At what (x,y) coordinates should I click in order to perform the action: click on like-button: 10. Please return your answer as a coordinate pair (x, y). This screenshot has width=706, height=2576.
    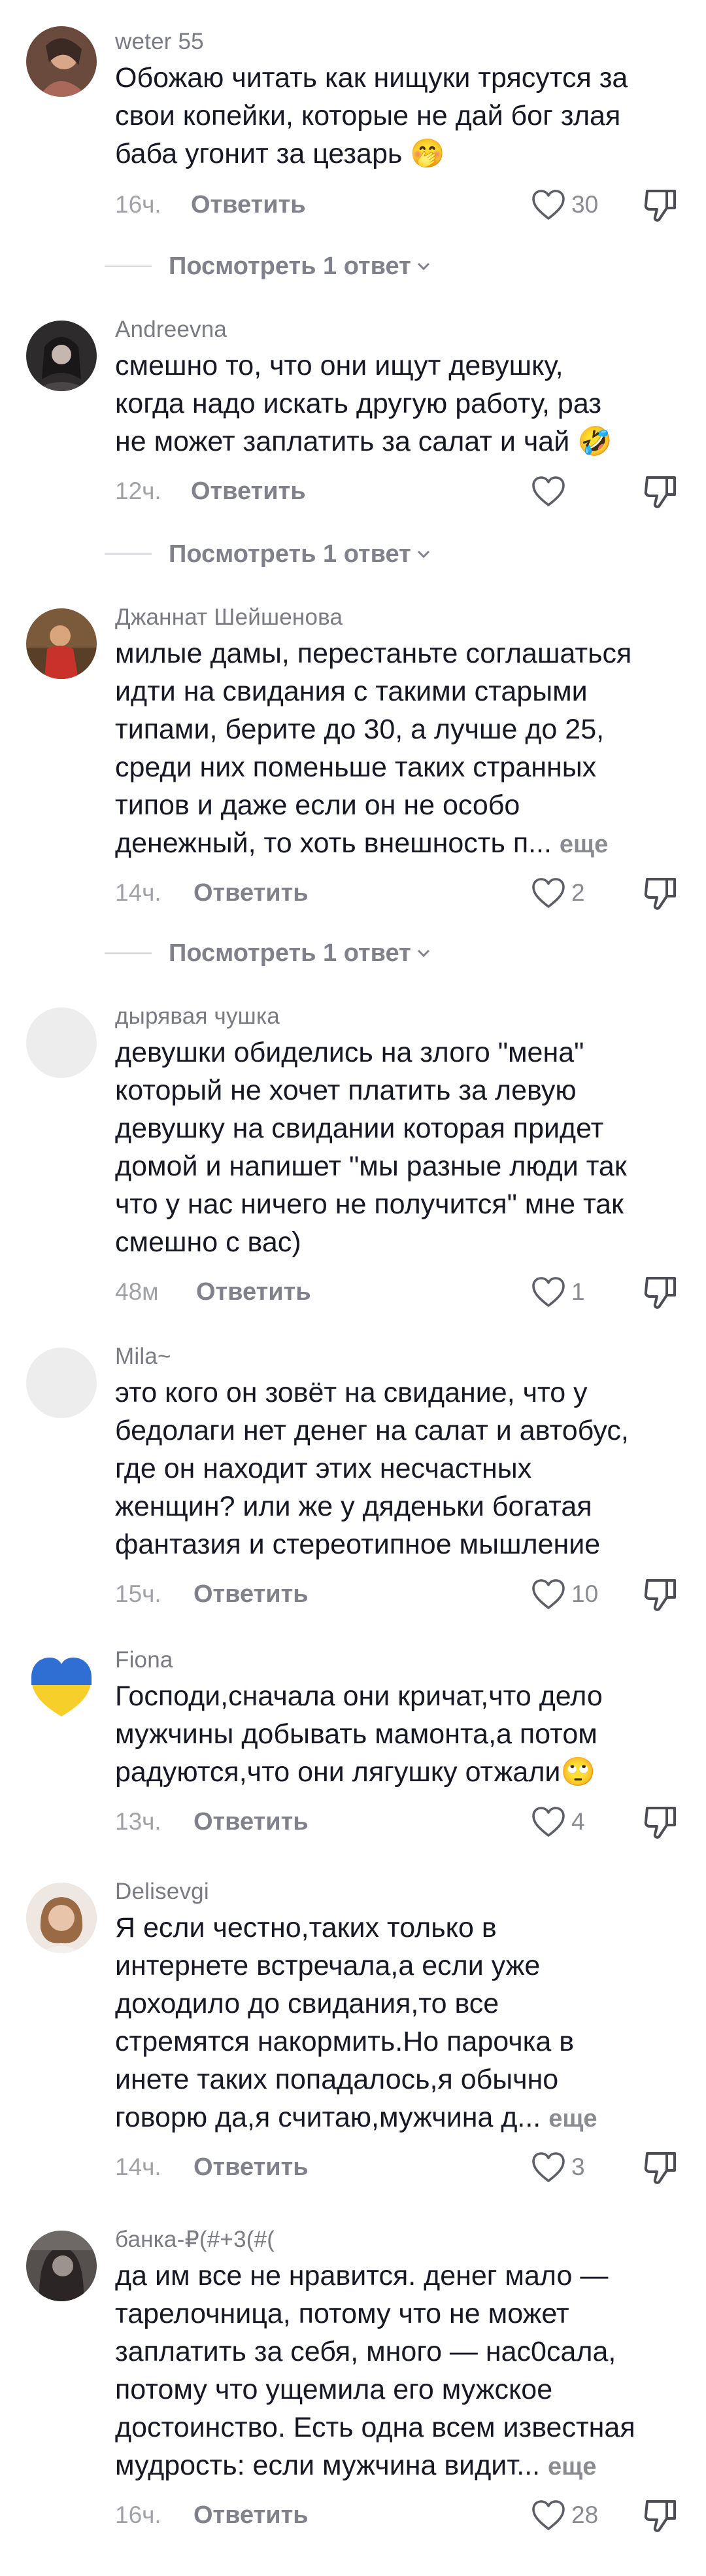
    Looking at the image, I should click on (564, 1594).